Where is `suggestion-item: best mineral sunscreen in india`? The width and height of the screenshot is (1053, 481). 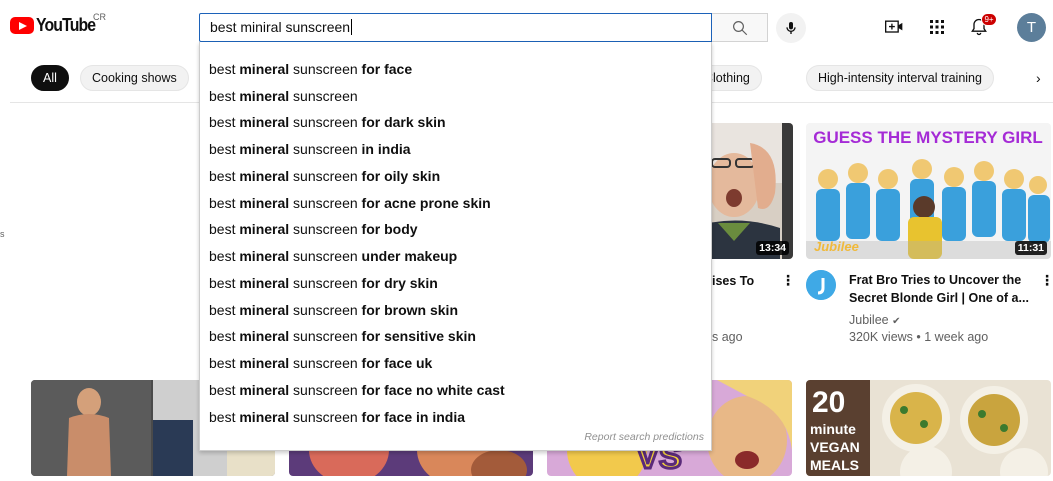 suggestion-item: best mineral sunscreen in india is located at coordinates (310, 149).